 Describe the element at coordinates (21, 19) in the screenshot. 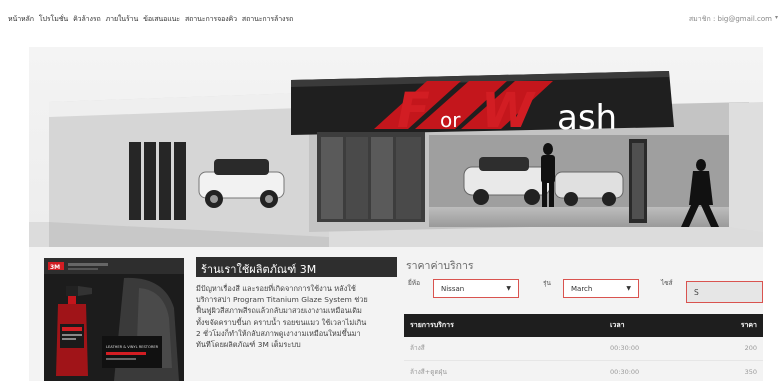

I see `nav-home: หน้าหลัก` at that location.